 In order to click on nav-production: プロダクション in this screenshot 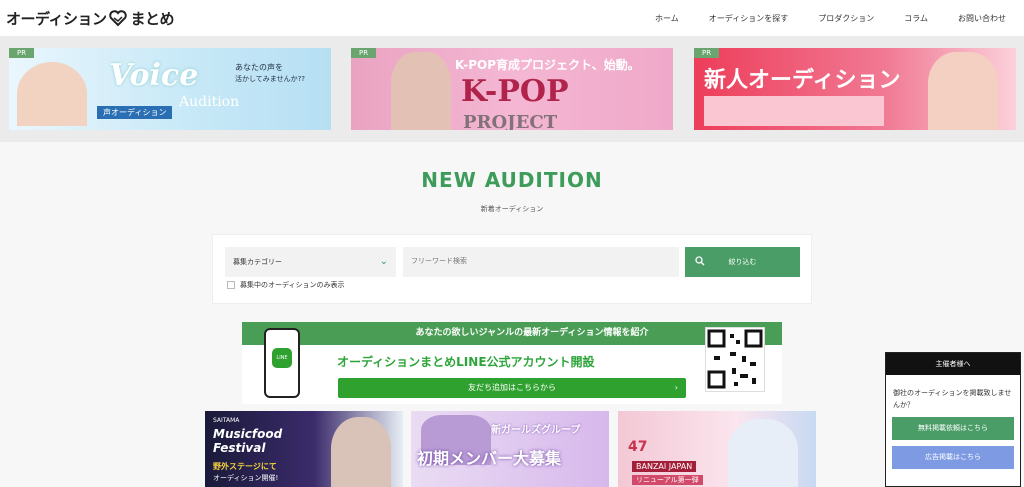, I will do `click(846, 18)`.